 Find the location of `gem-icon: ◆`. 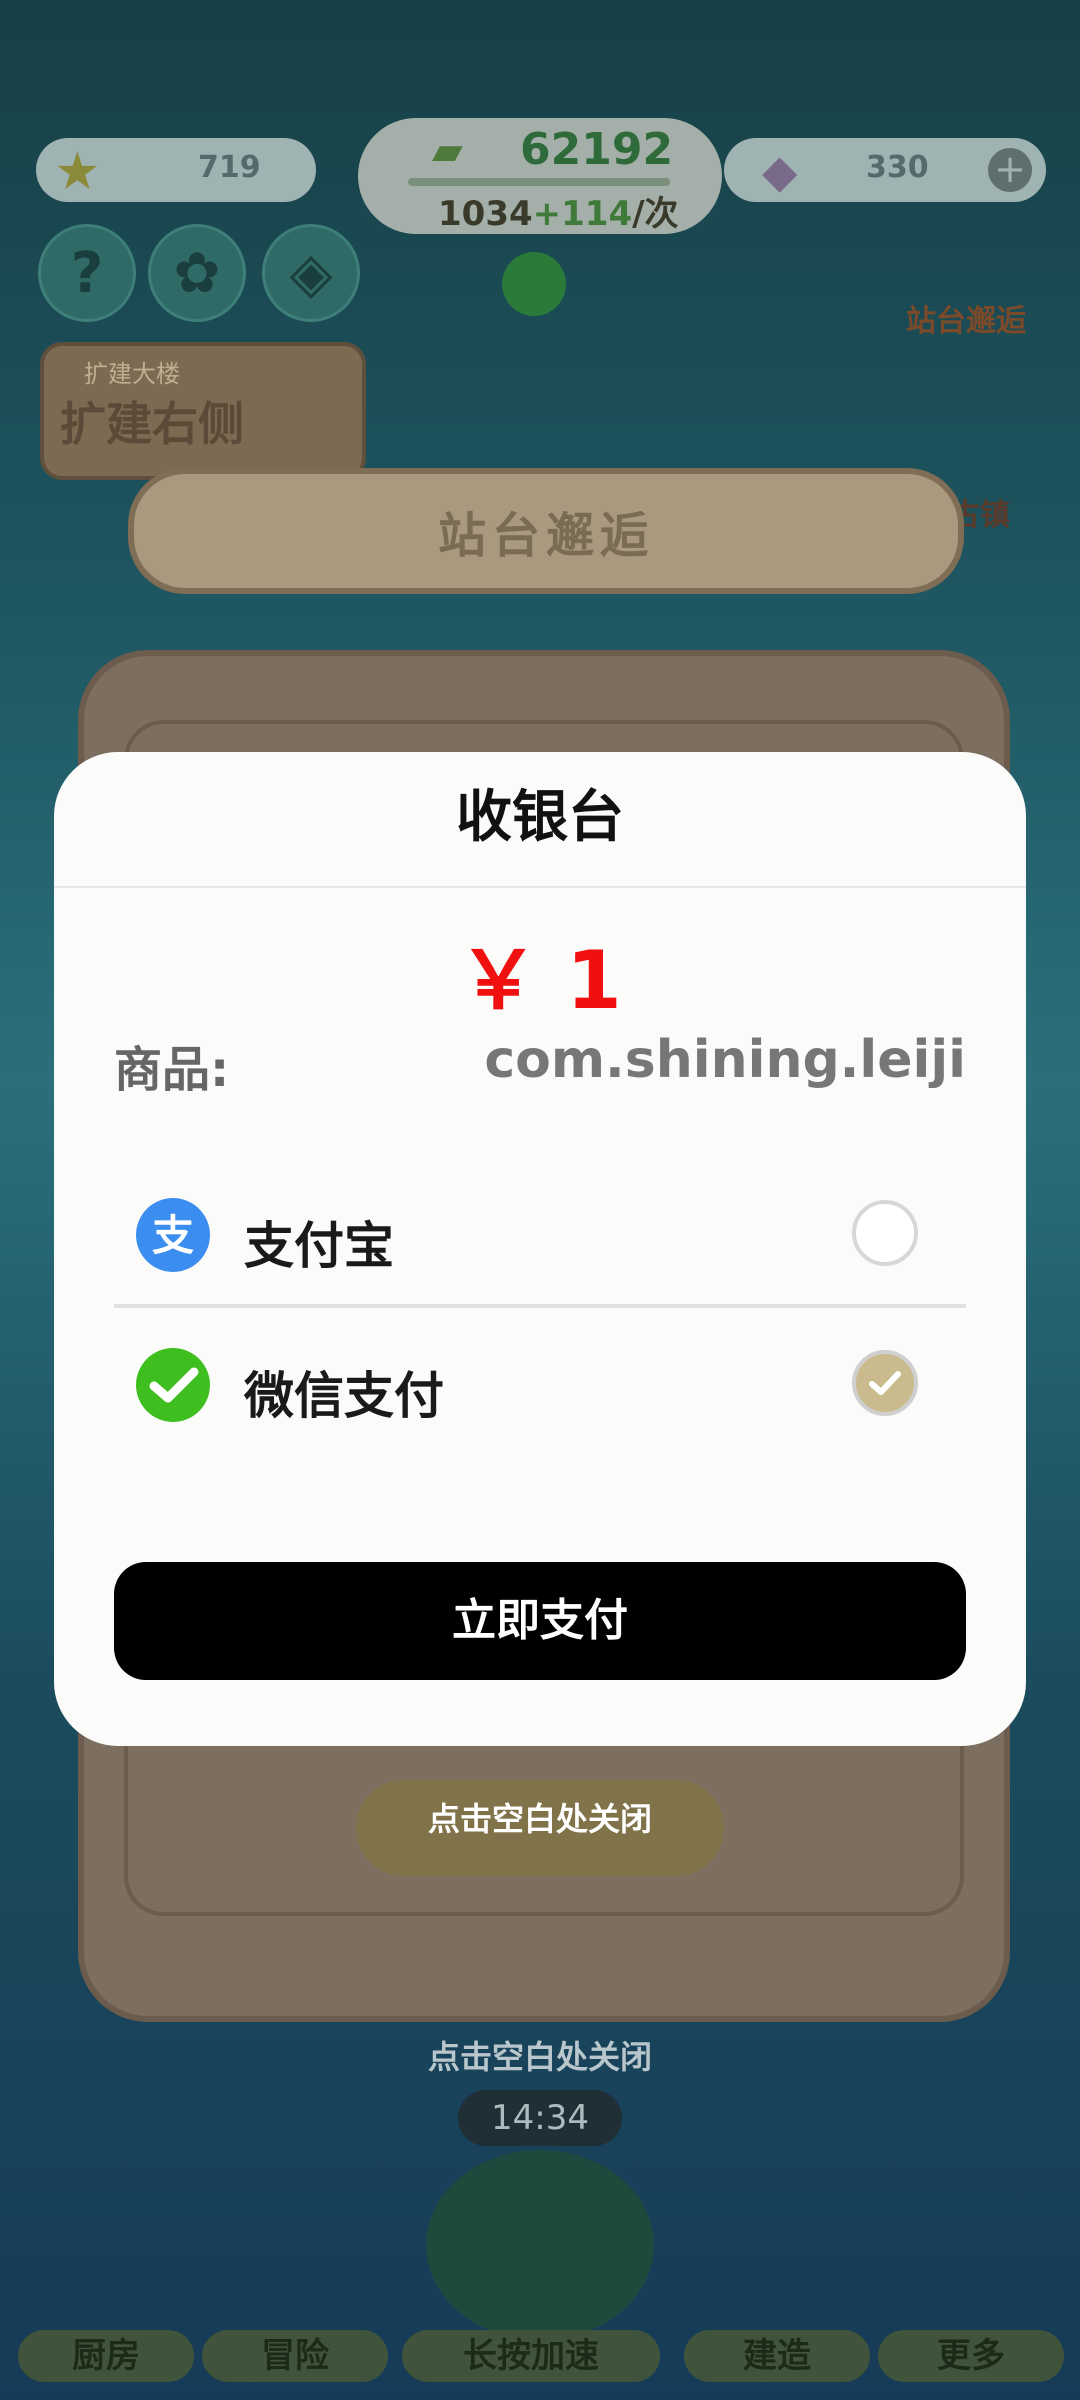

gem-icon: ◆ is located at coordinates (780, 171).